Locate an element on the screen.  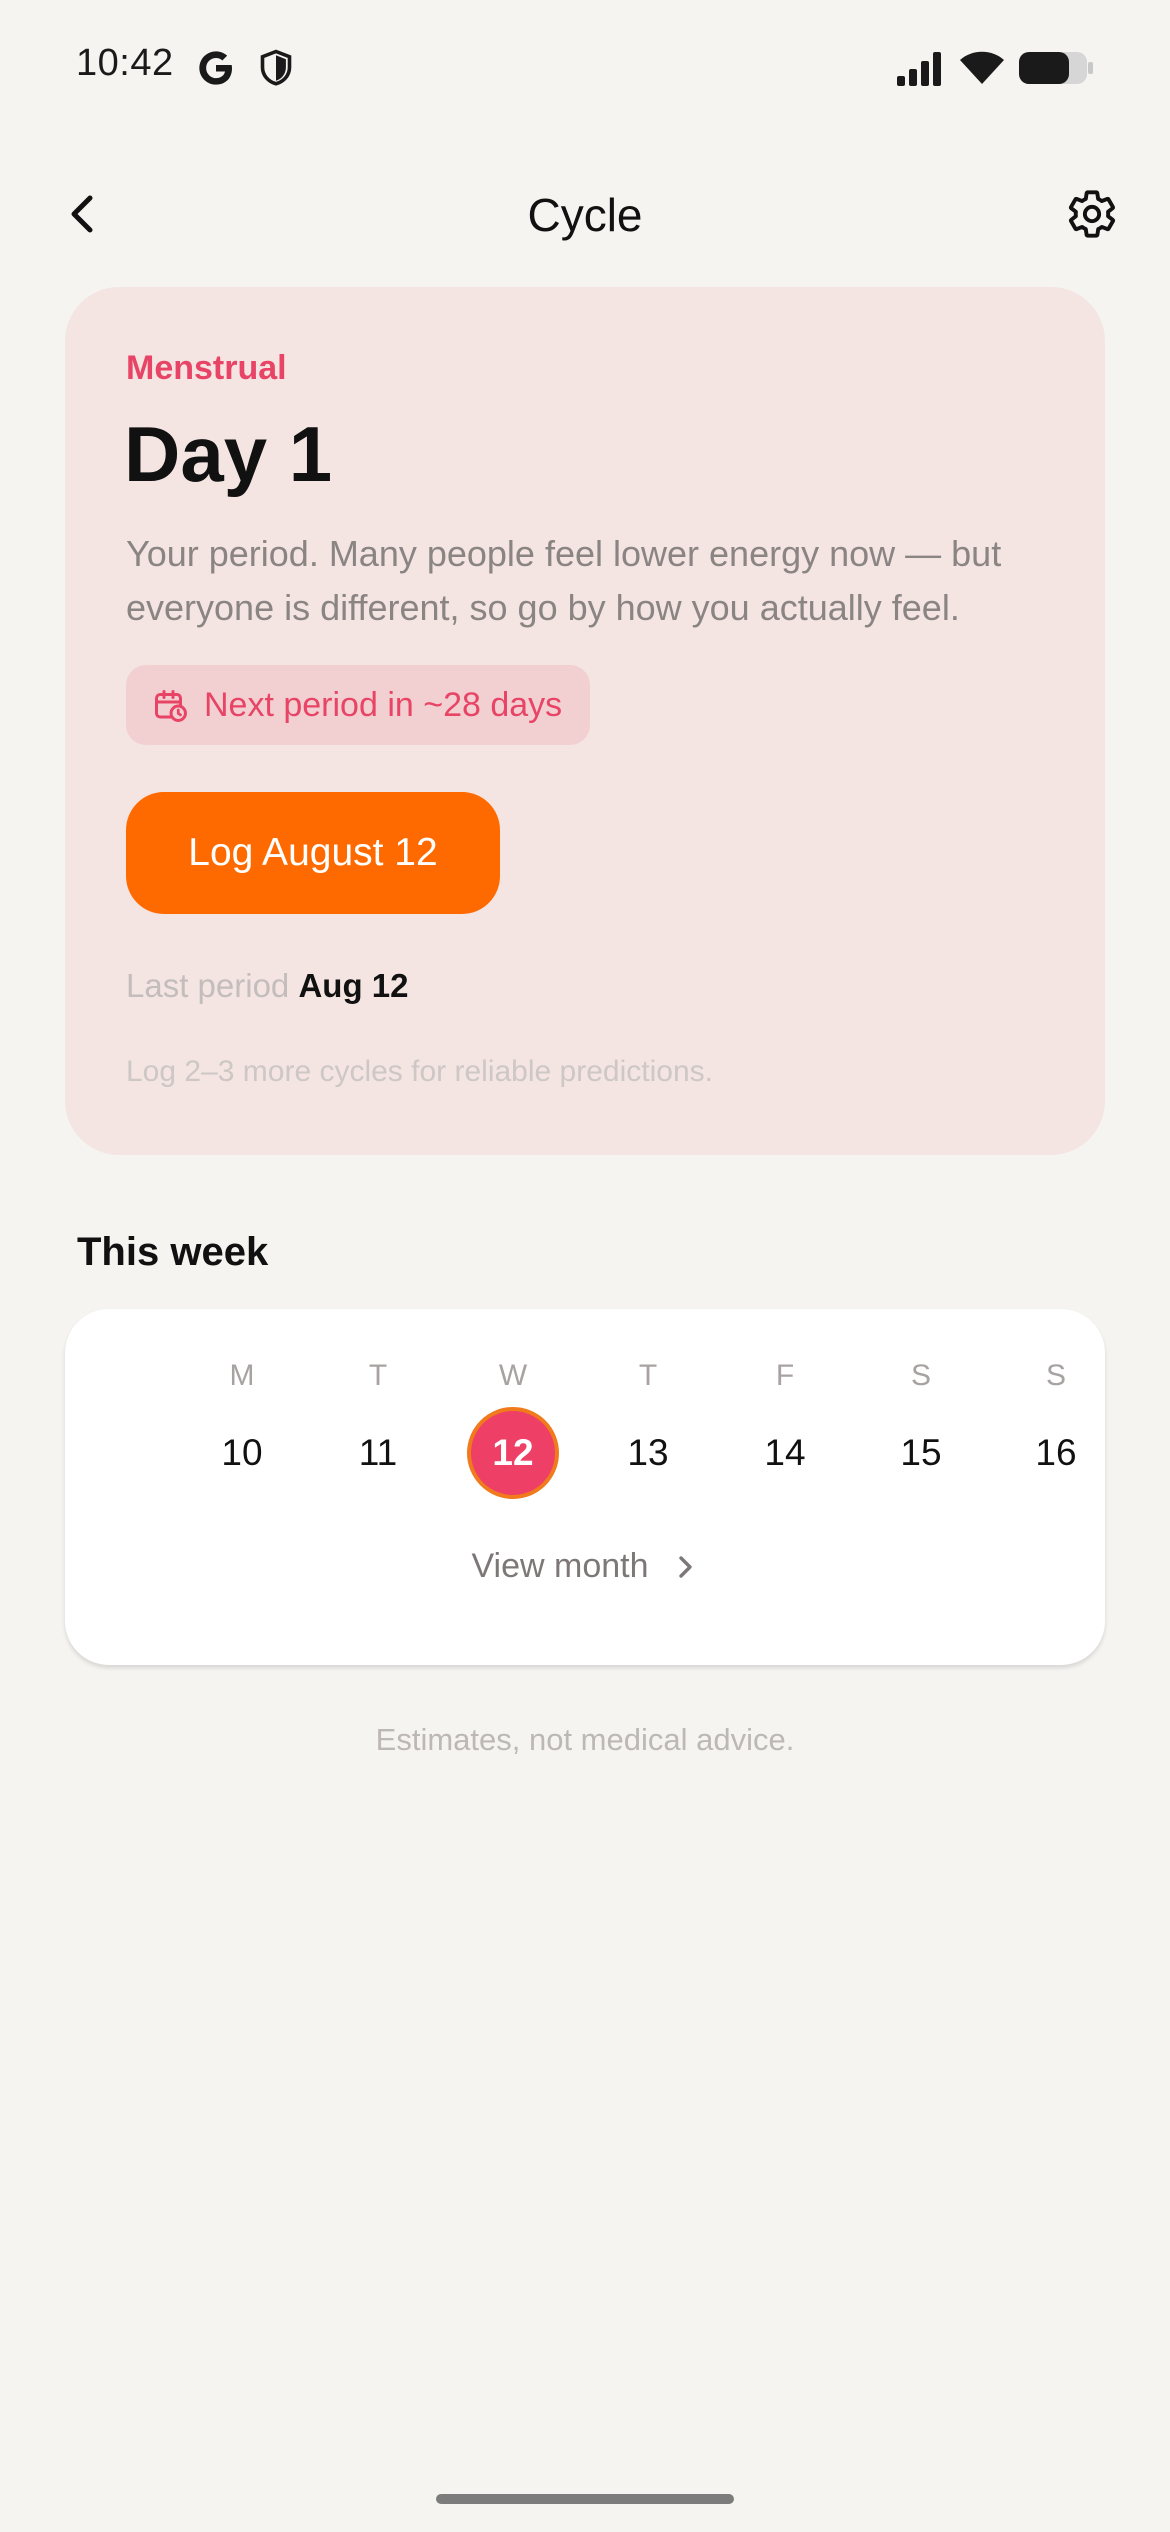
google-icon is located at coordinates (215, 68).